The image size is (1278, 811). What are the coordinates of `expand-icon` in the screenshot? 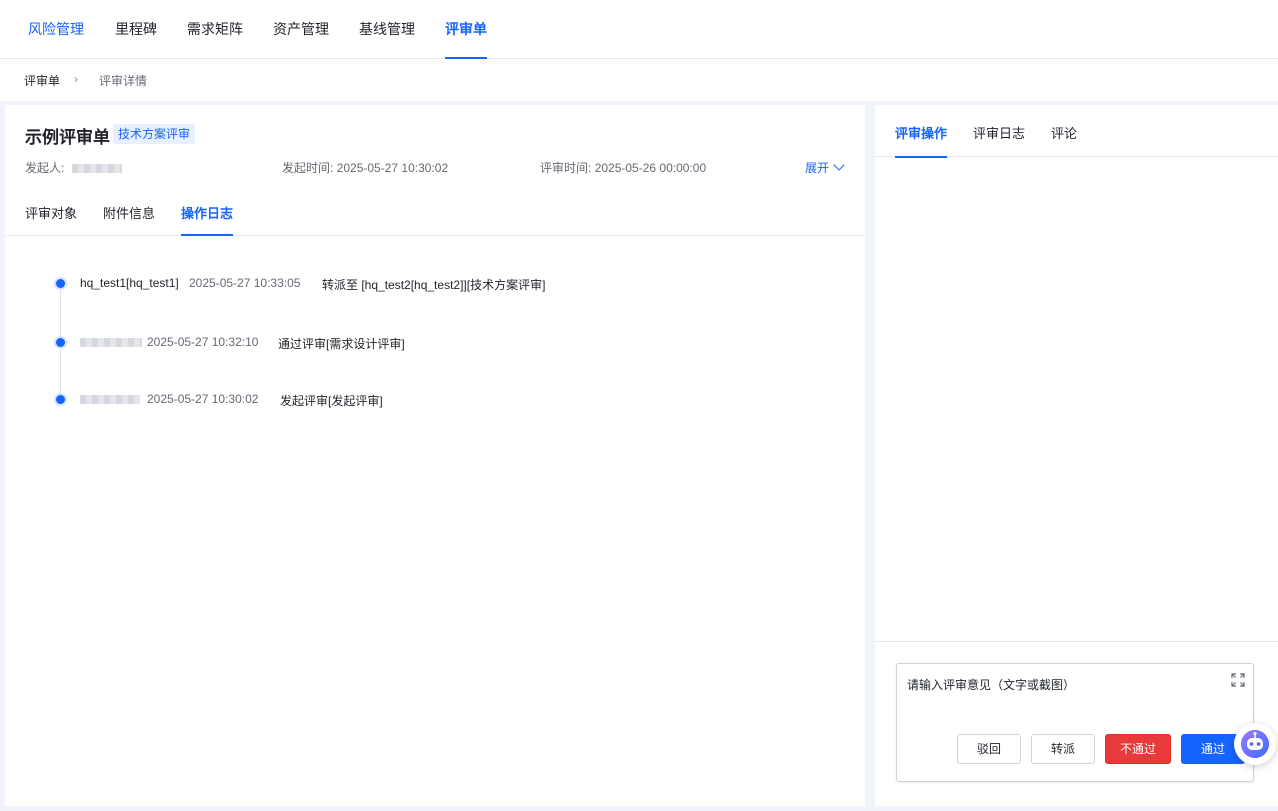 It's located at (1238, 680).